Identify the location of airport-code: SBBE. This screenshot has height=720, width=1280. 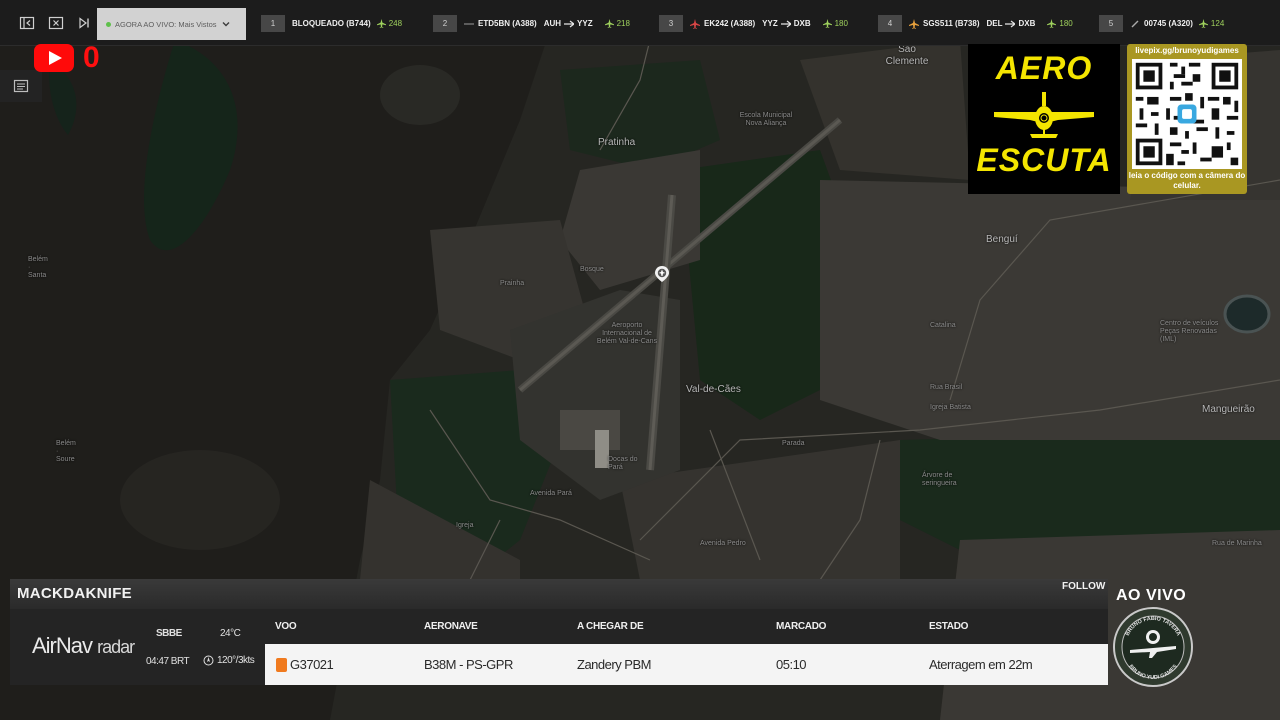
(169, 633).